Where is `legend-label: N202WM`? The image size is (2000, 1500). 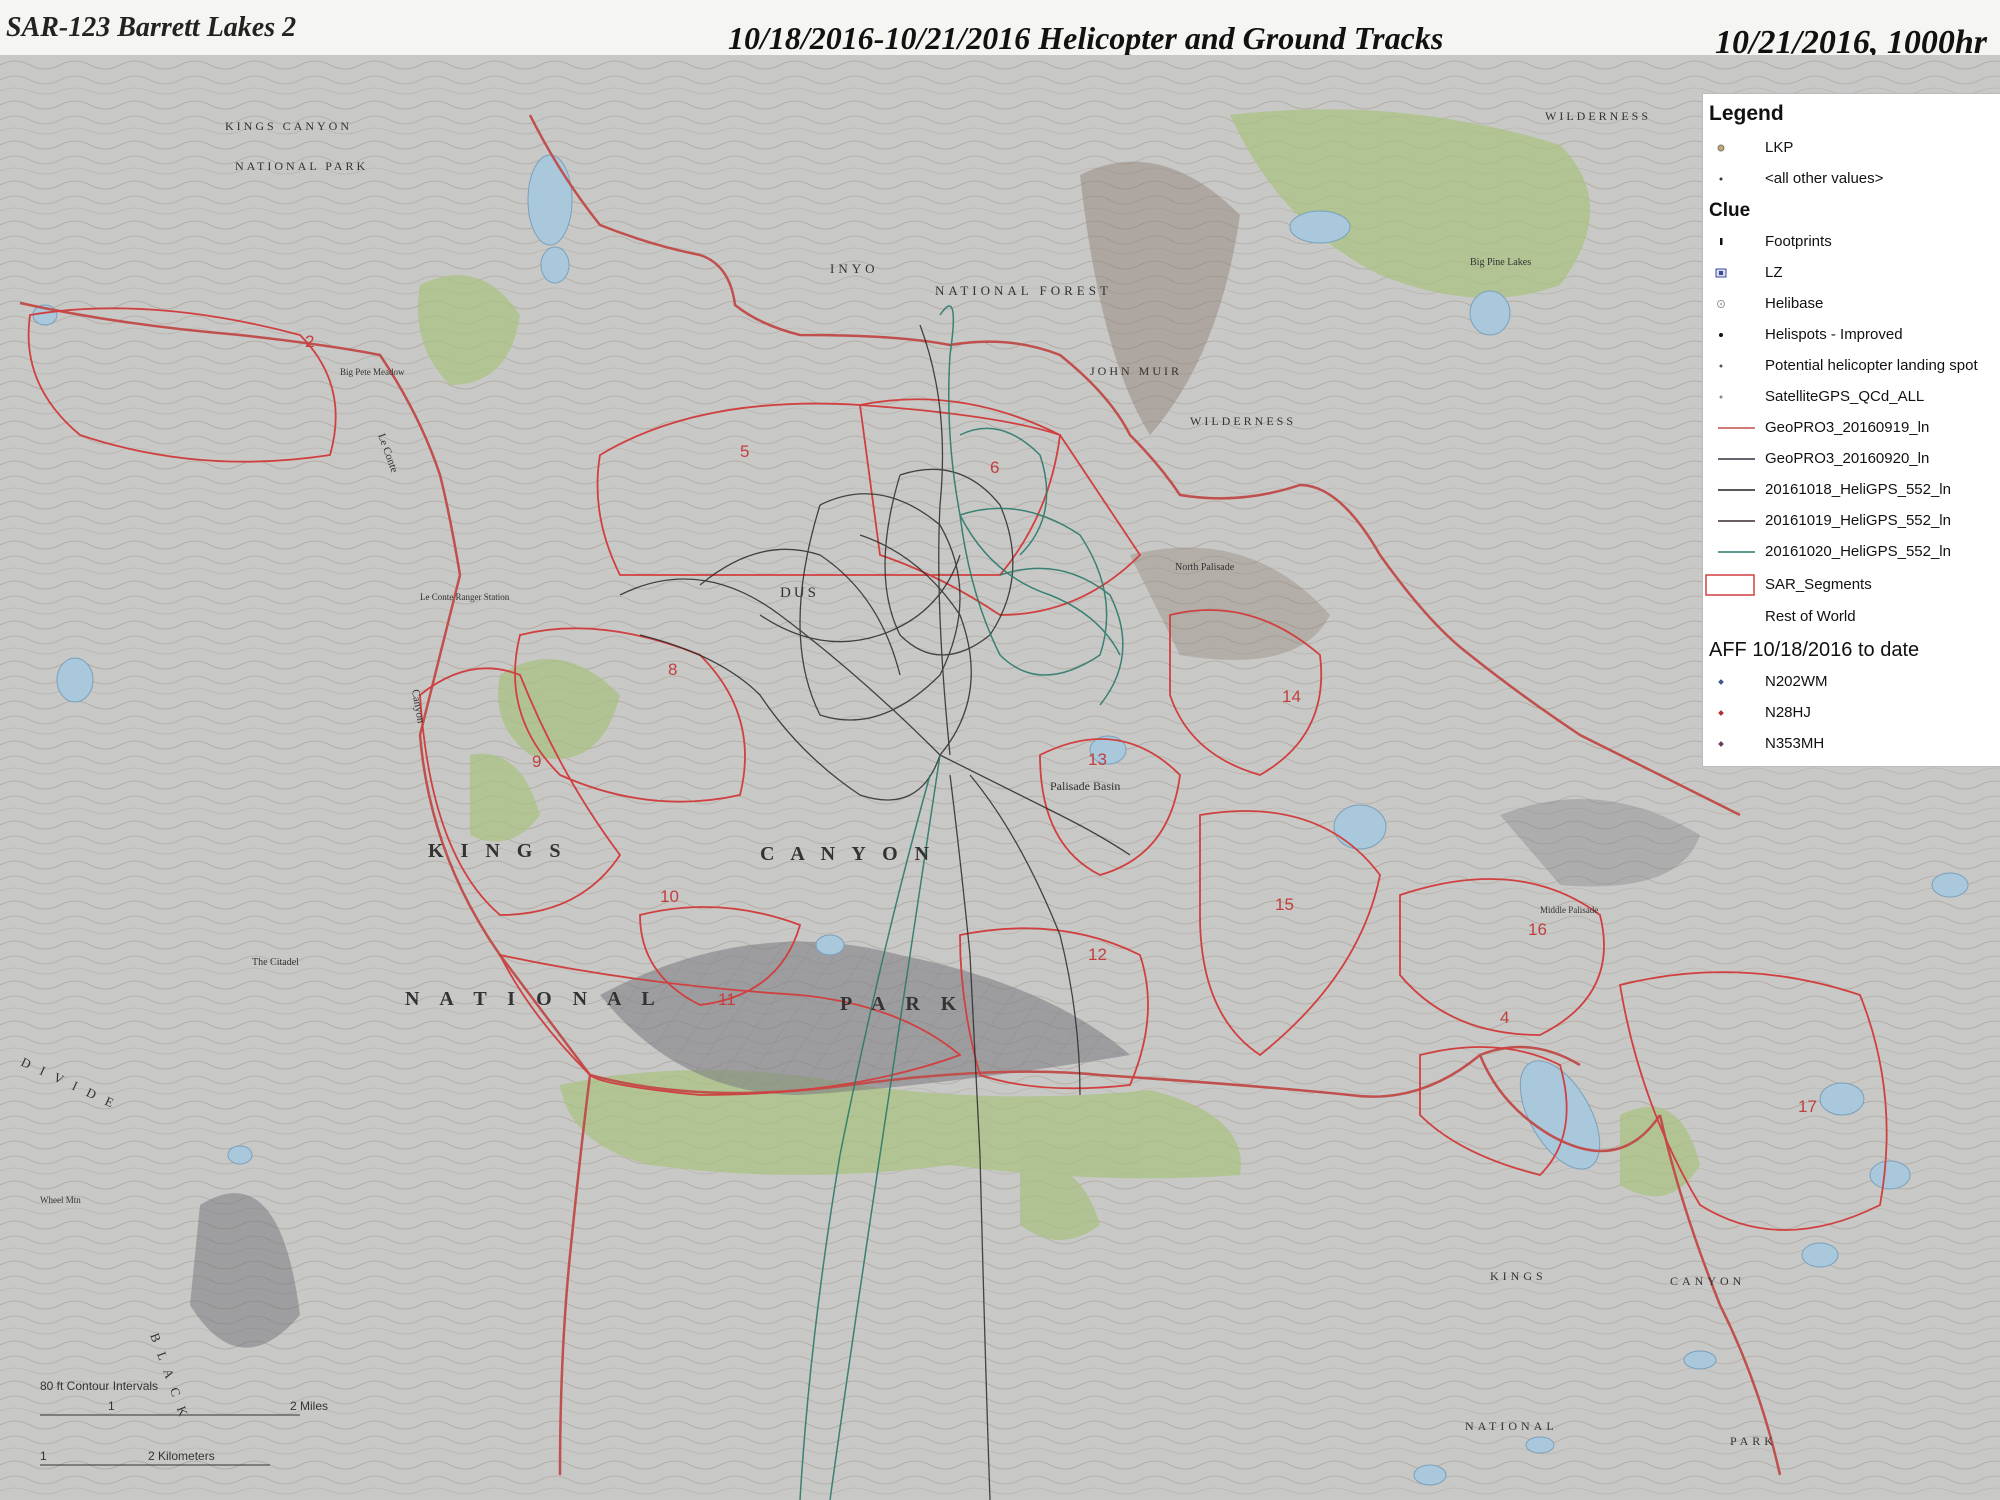 legend-label: N202WM is located at coordinates (1796, 681).